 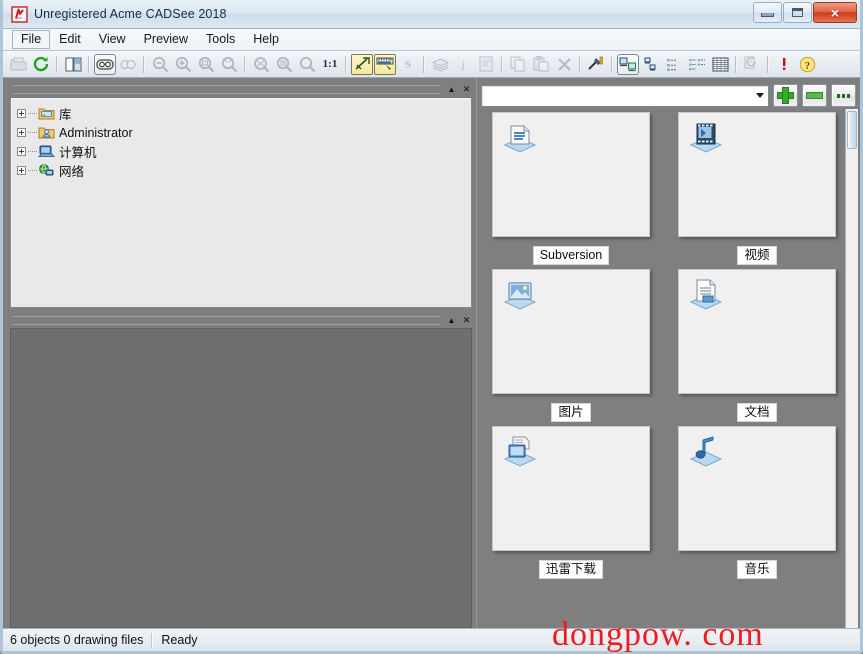 I want to click on snap-icon: S, so click(x=408, y=64).